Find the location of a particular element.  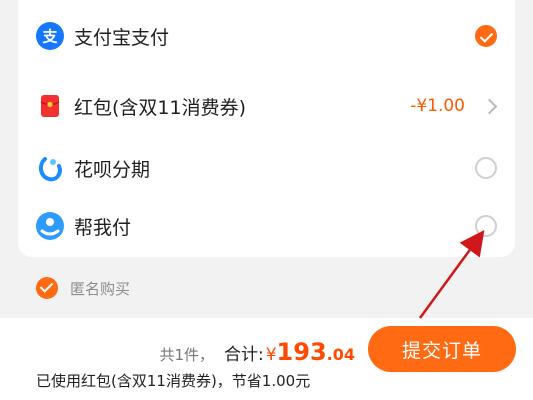

payment-option-alipay: 支 支付宝支付 is located at coordinates (266, 36).